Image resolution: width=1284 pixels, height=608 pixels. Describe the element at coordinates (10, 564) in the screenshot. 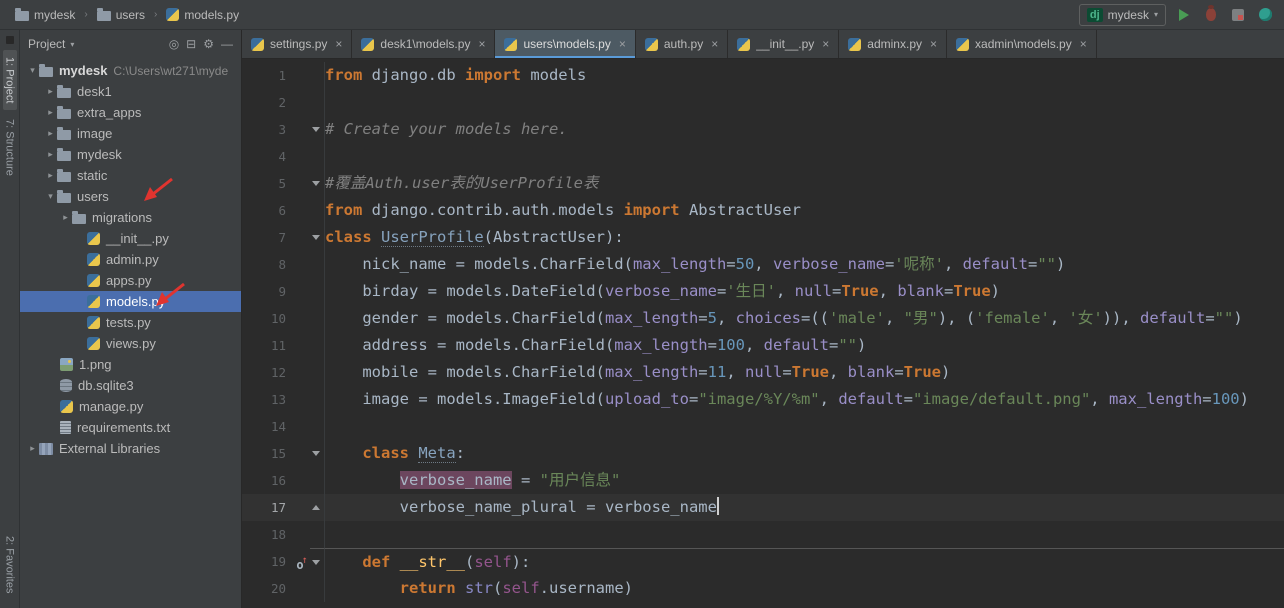

I see `stripe-button-2-favorites: 2: Favorites` at that location.